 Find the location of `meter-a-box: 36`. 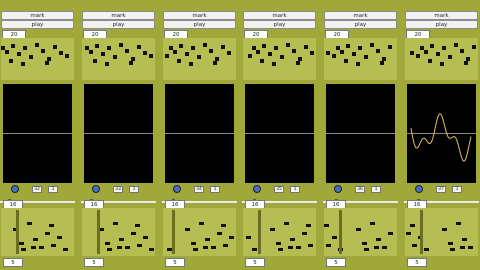

meter-a-box: 36 is located at coordinates (360, 189).